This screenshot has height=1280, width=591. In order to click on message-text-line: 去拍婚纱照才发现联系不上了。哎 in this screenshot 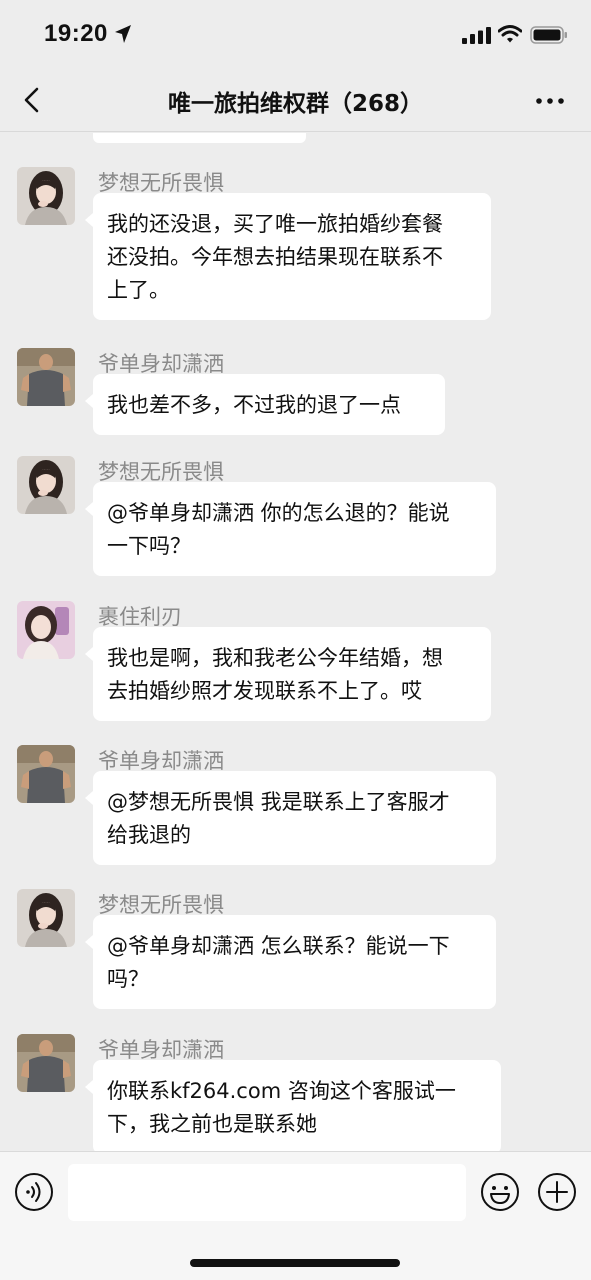, I will do `click(264, 691)`.